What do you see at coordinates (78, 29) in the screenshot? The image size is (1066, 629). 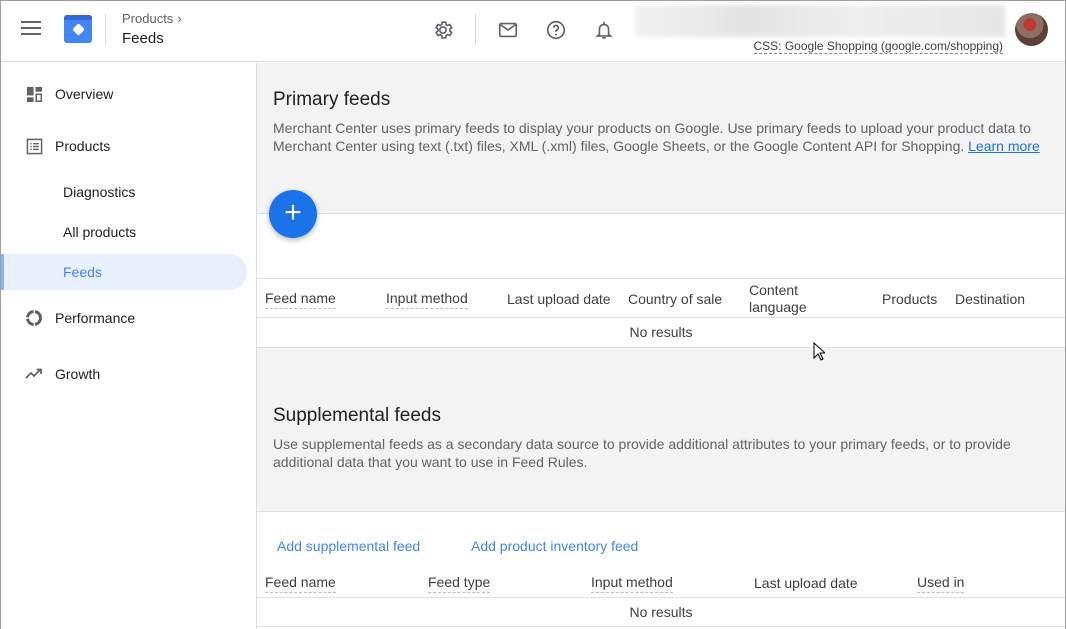 I see `merchant-center-logo` at bounding box center [78, 29].